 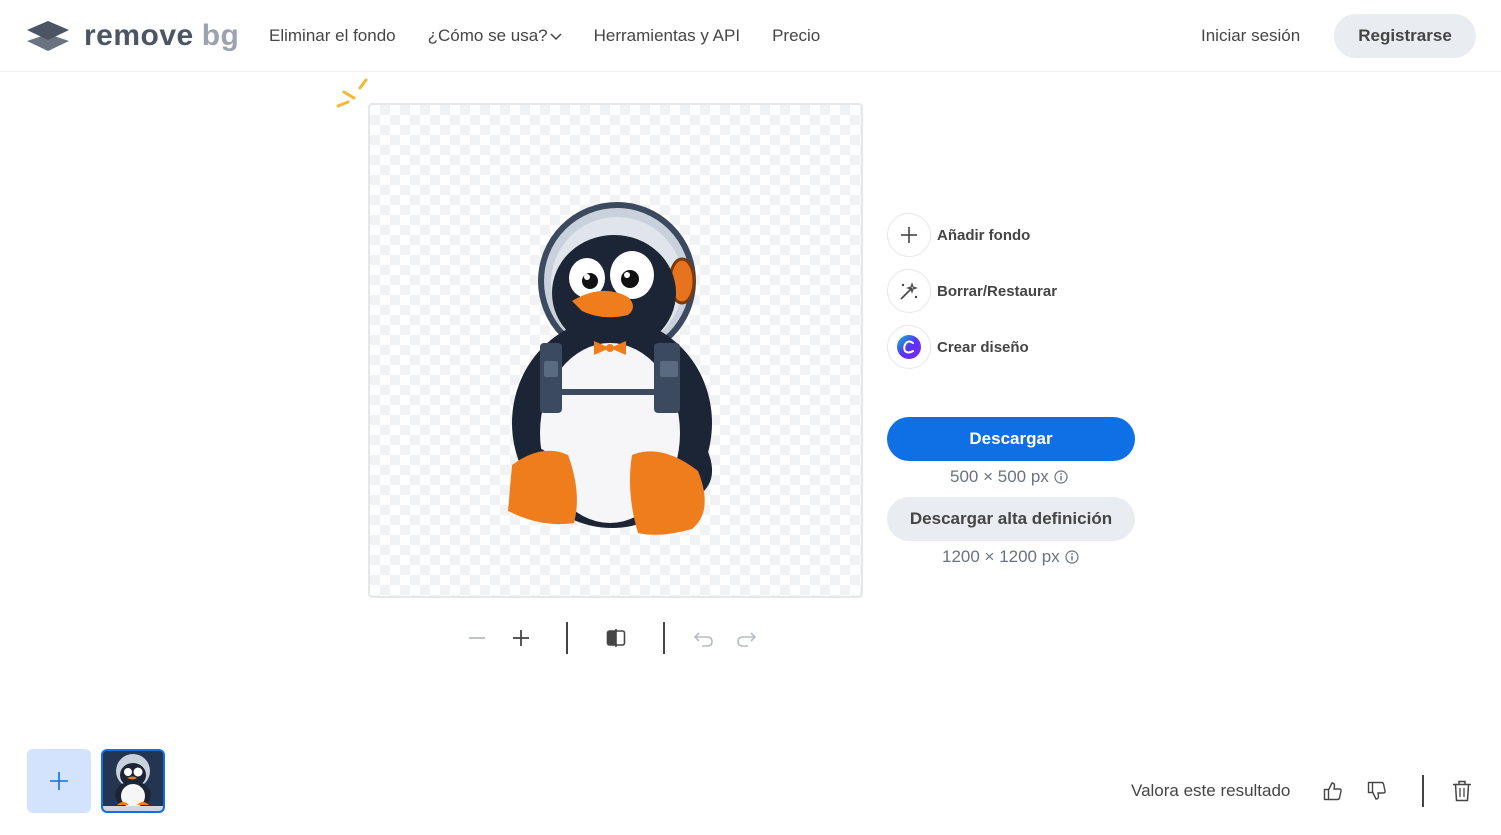 I want to click on nav-tools-api: Herramientas y API, so click(x=667, y=36).